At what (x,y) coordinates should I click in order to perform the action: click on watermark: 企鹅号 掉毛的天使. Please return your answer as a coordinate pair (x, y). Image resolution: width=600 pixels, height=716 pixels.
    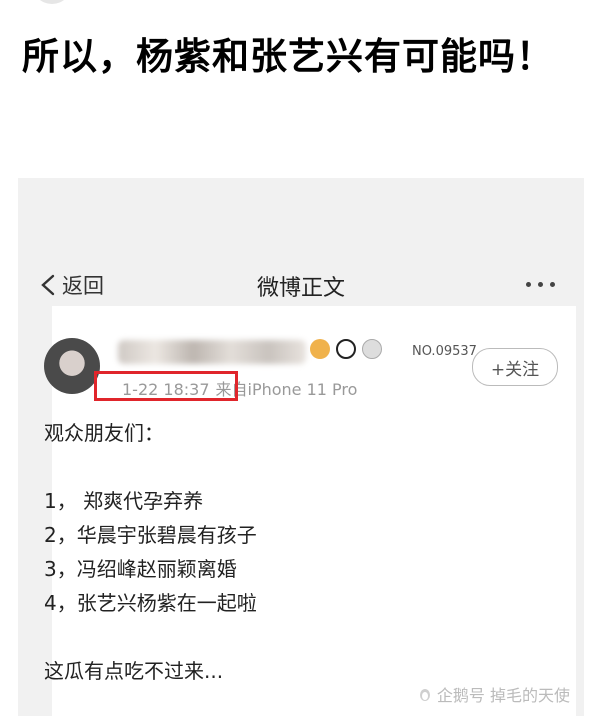
    Looking at the image, I should click on (493, 694).